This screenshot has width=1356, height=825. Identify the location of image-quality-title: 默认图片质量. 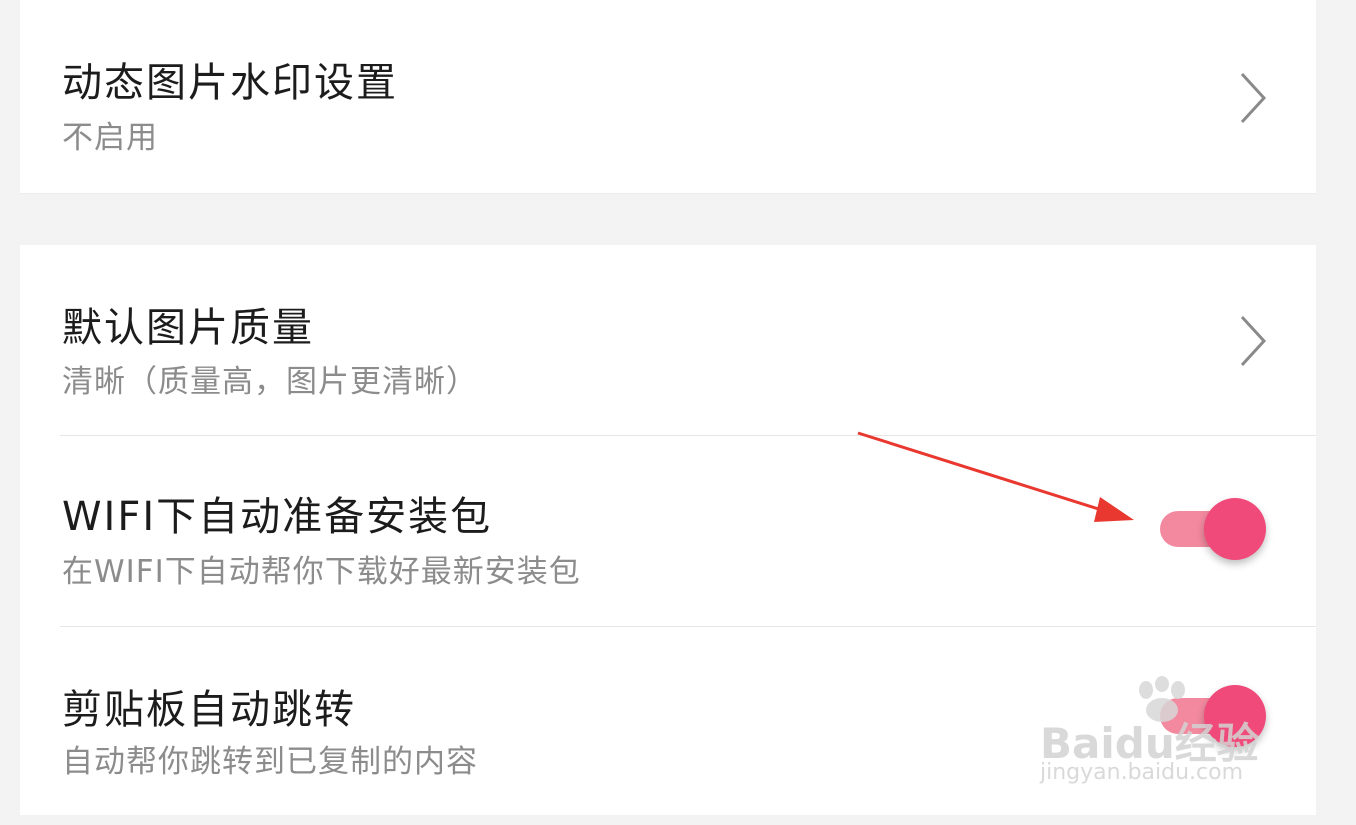
(188, 328).